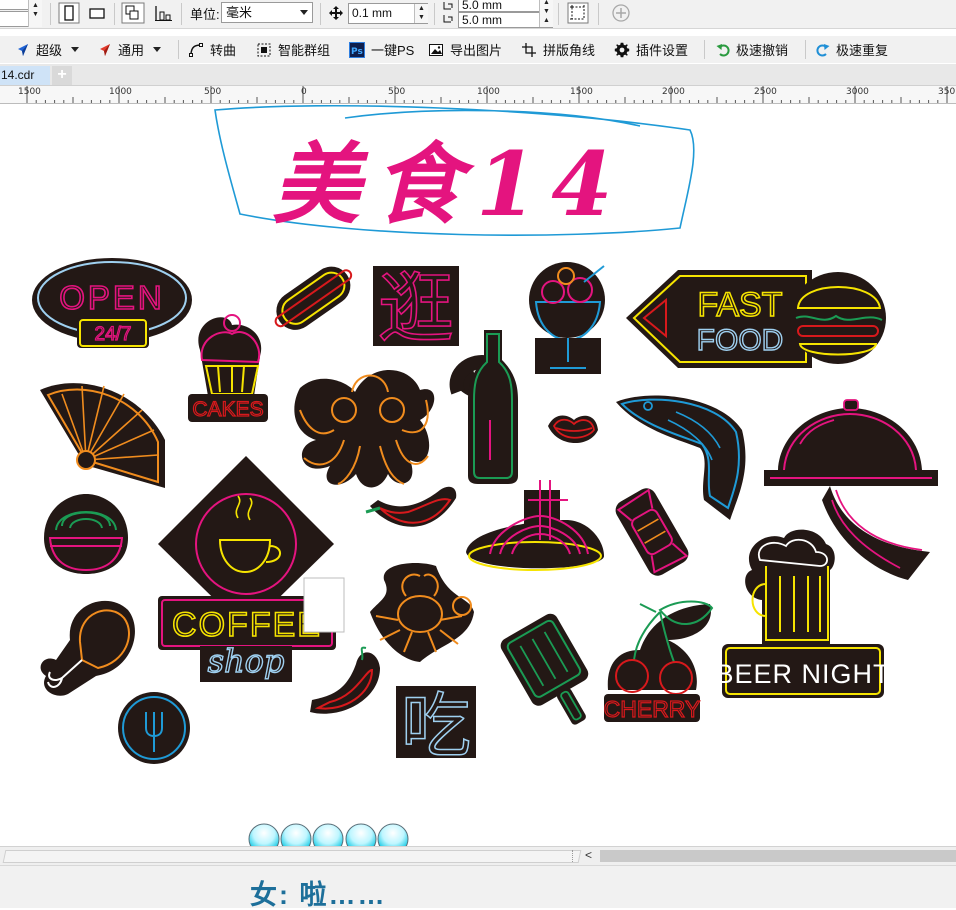 The image size is (956, 910). I want to click on duplicate-spin-buttons: ▲ ▼ ▲, so click(546, 13).